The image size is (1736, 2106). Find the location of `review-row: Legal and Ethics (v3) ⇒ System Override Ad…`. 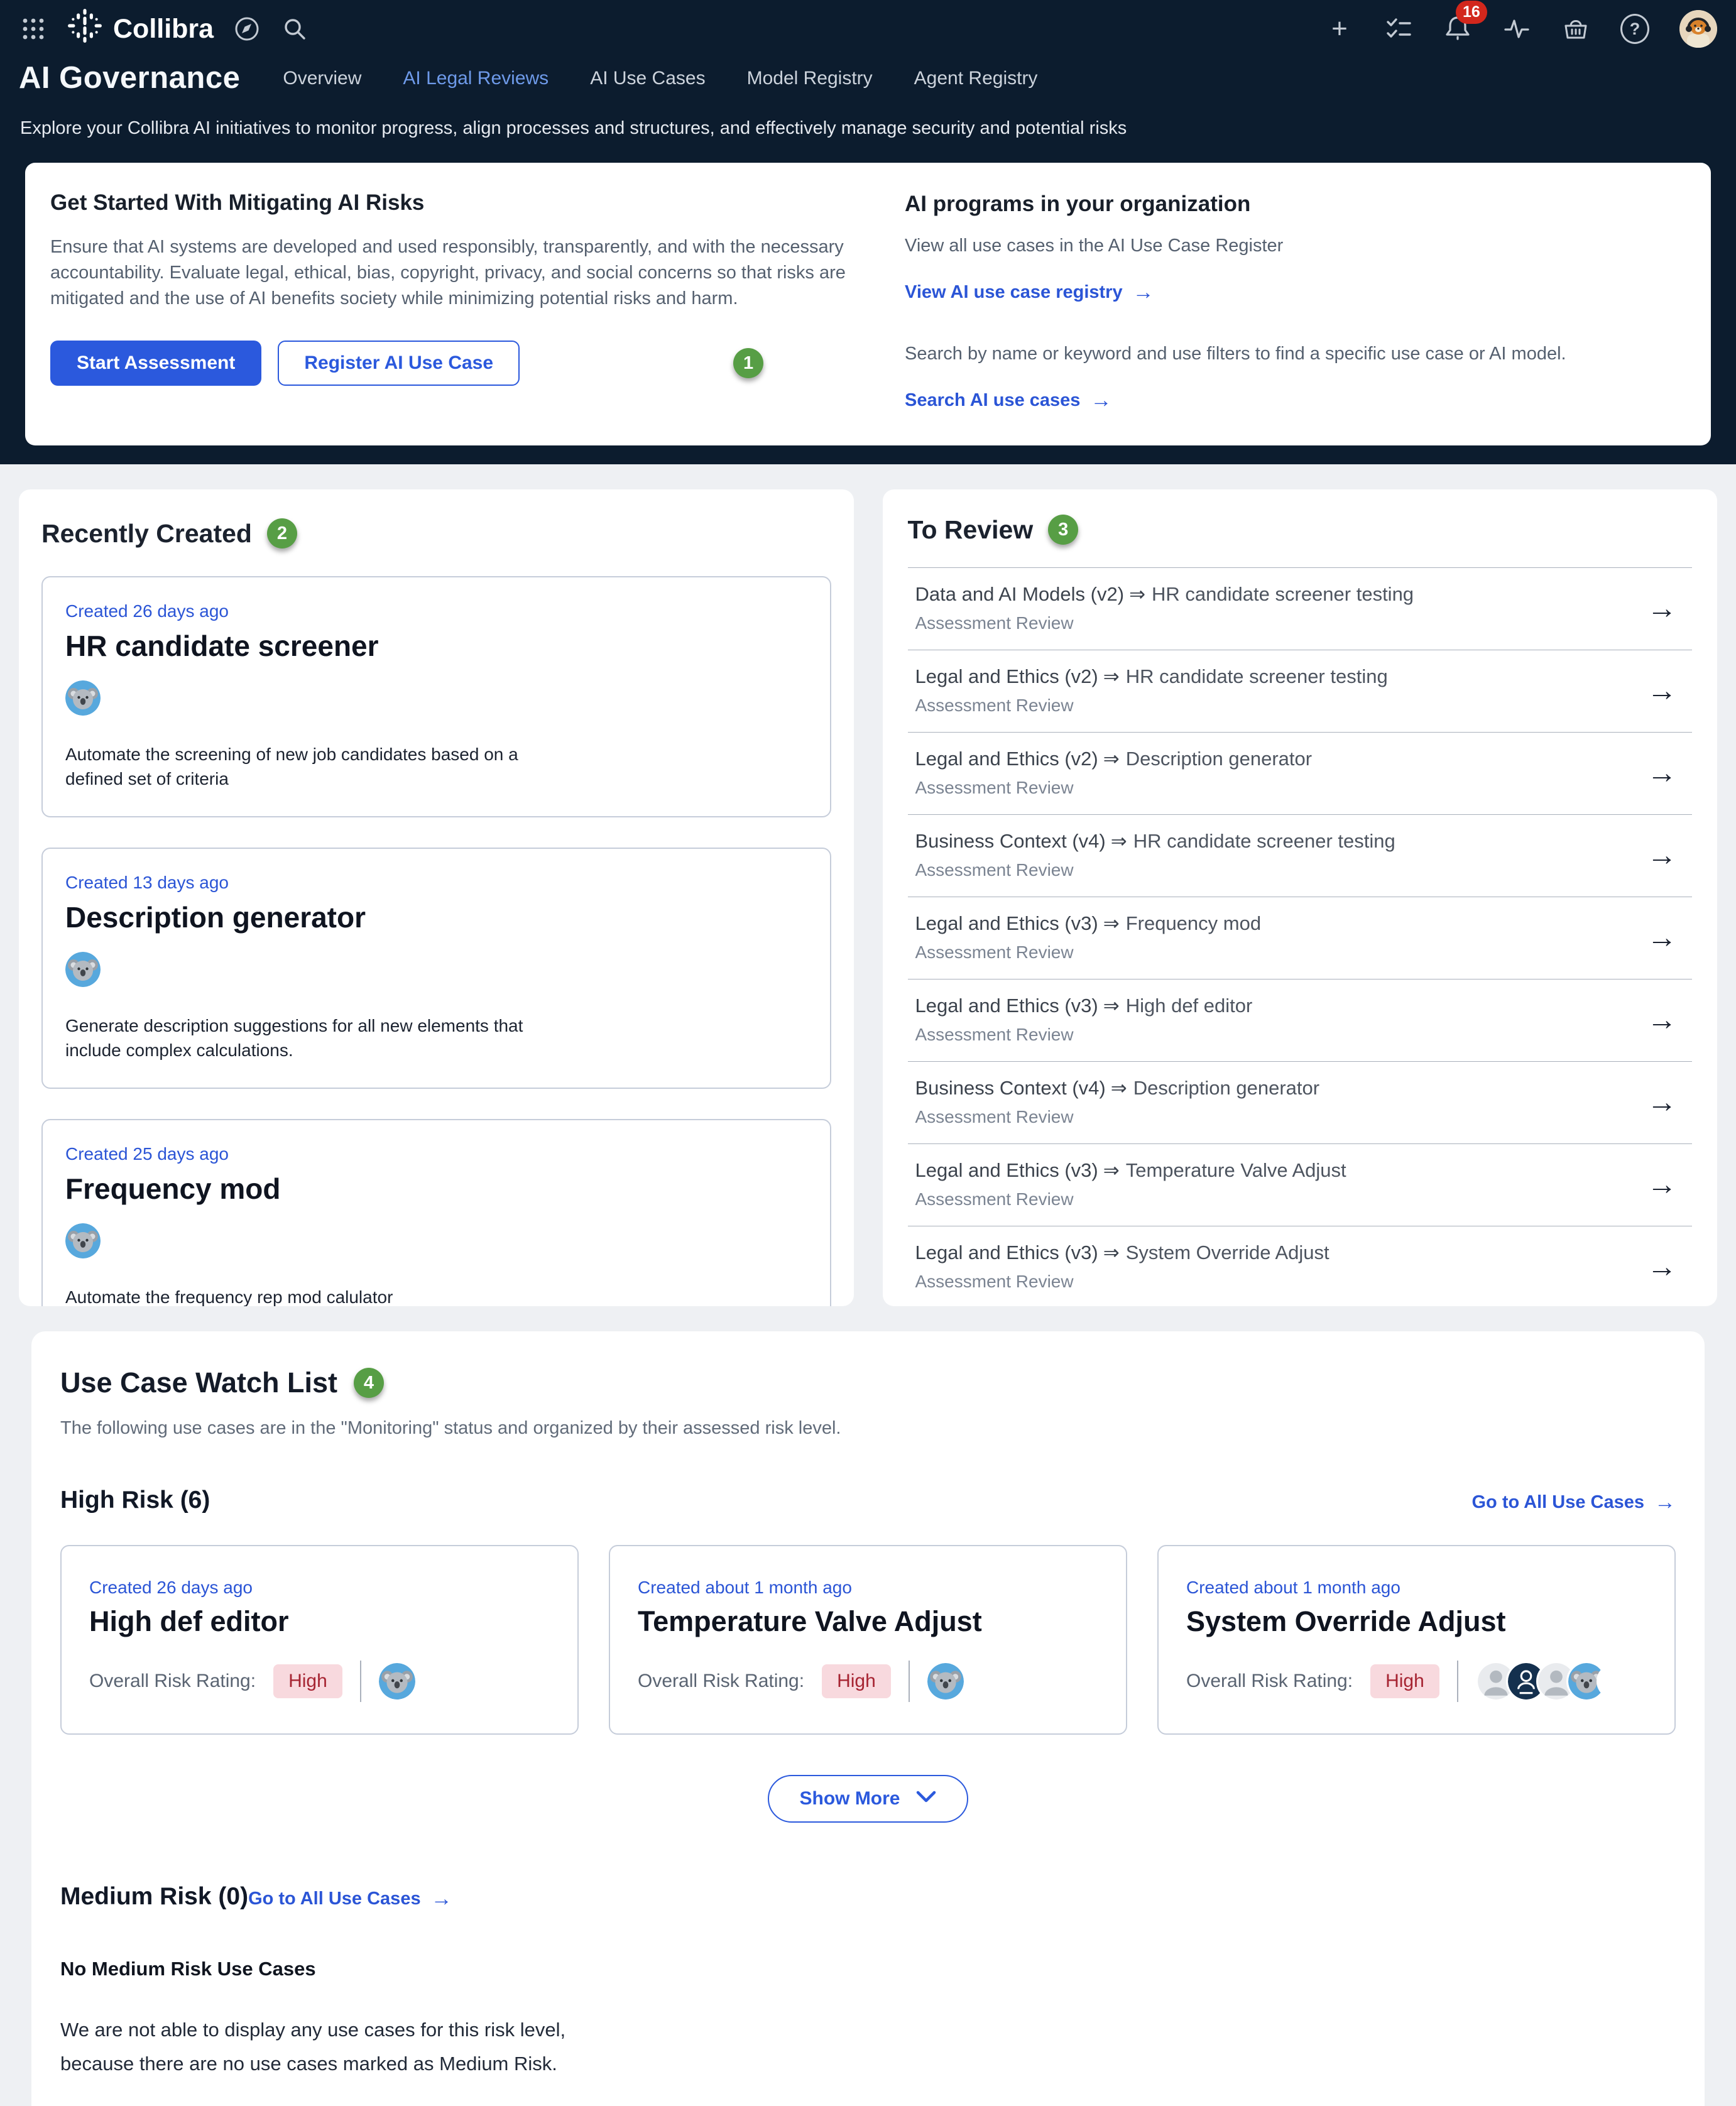

review-row: Legal and Ethics (v3) ⇒ System Override Ad… is located at coordinates (1300, 1266).